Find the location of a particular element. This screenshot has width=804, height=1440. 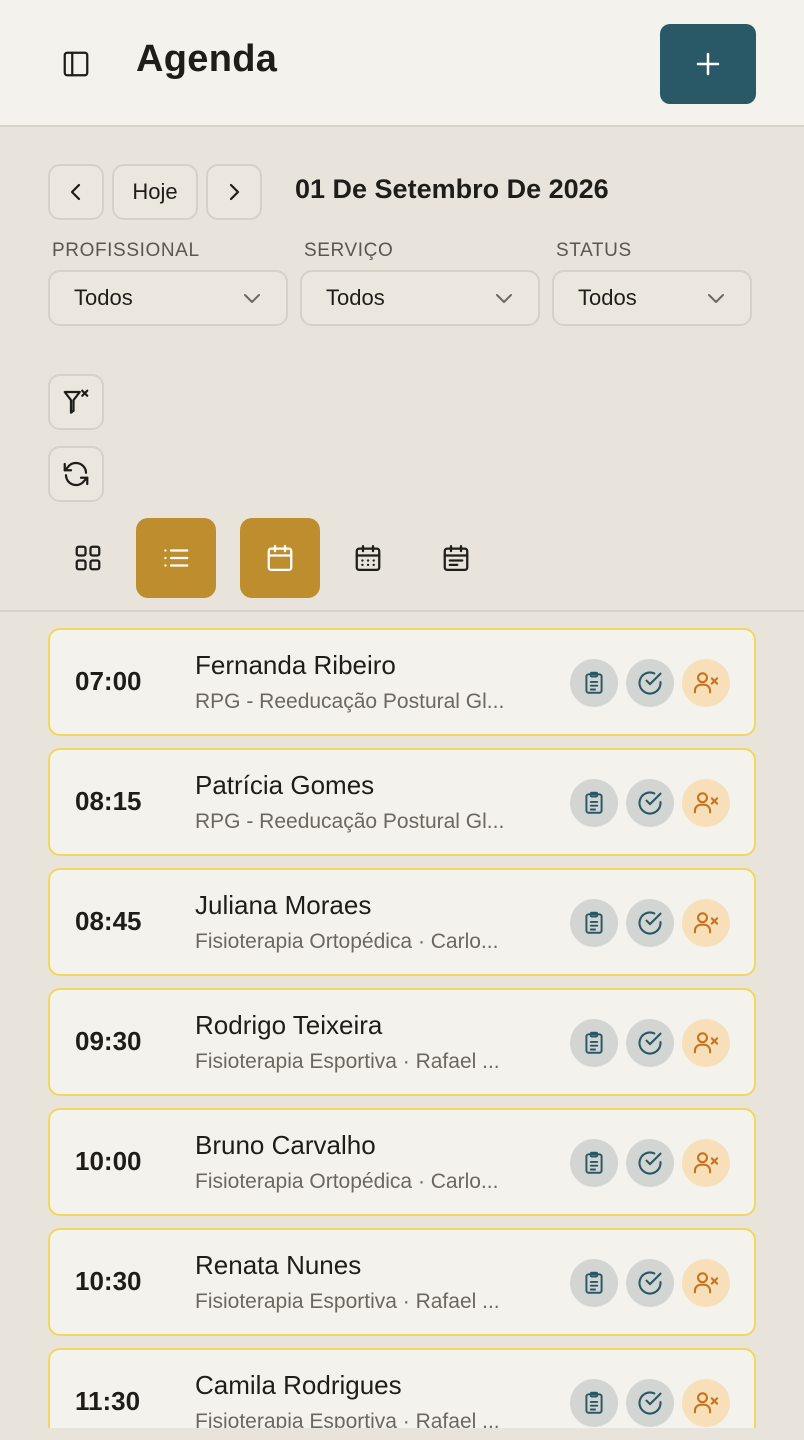

status-select: Todos is located at coordinates (652, 298).